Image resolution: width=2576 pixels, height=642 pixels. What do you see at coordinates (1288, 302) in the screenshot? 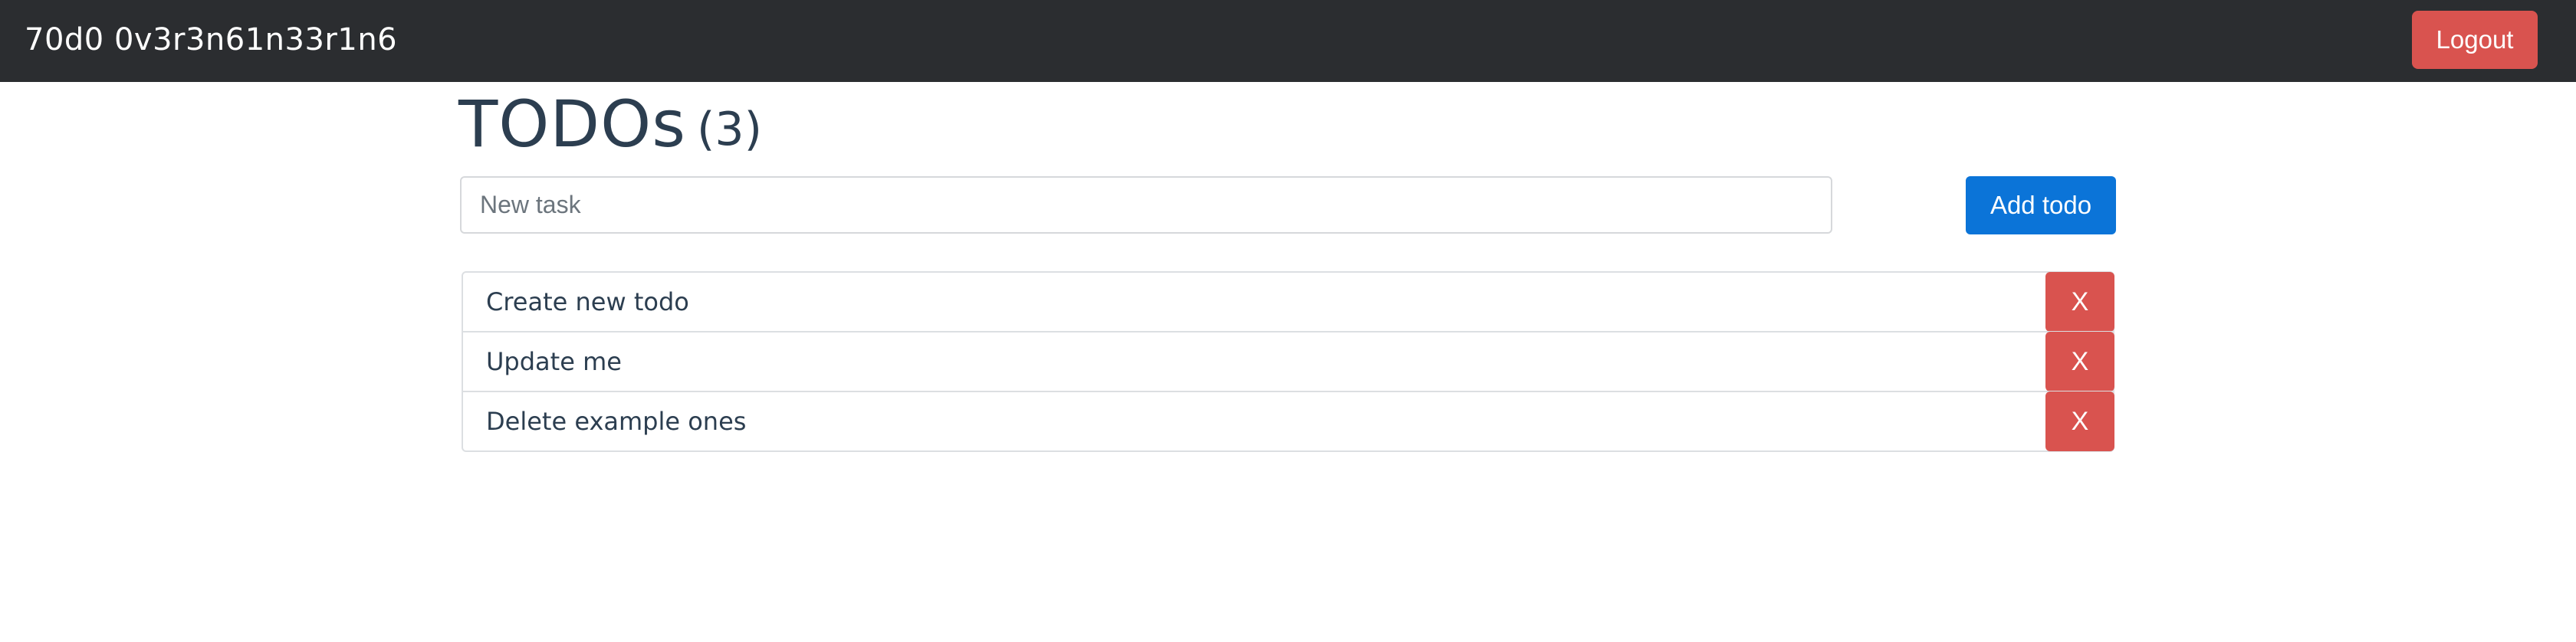
I see `todo-item: Create new todo X` at bounding box center [1288, 302].